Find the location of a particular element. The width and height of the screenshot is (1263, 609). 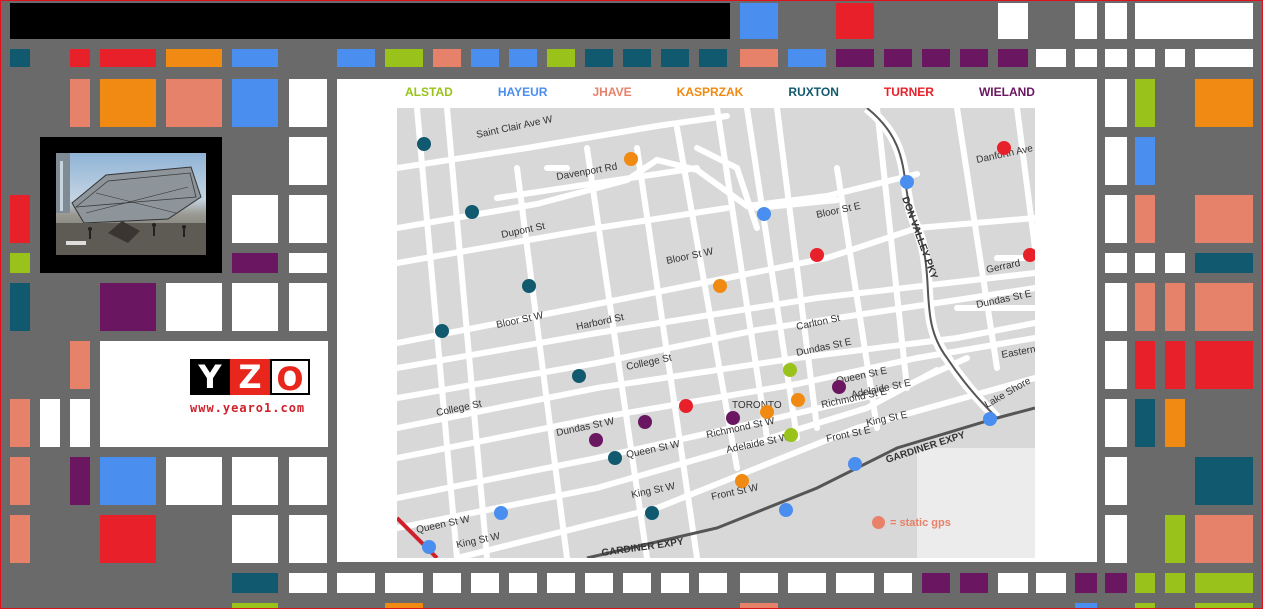

logo-url: www.yearo1.com is located at coordinates (247, 408).